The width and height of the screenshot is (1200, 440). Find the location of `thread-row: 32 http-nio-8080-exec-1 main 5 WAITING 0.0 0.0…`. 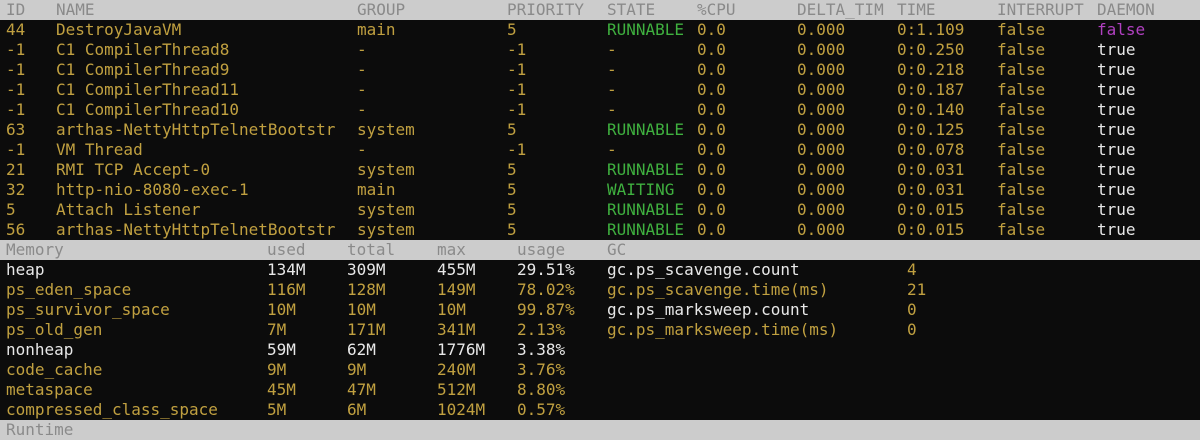

thread-row: 32 http-nio-8080-exec-1 main 5 WAITING 0.0 0.0… is located at coordinates (600, 190).